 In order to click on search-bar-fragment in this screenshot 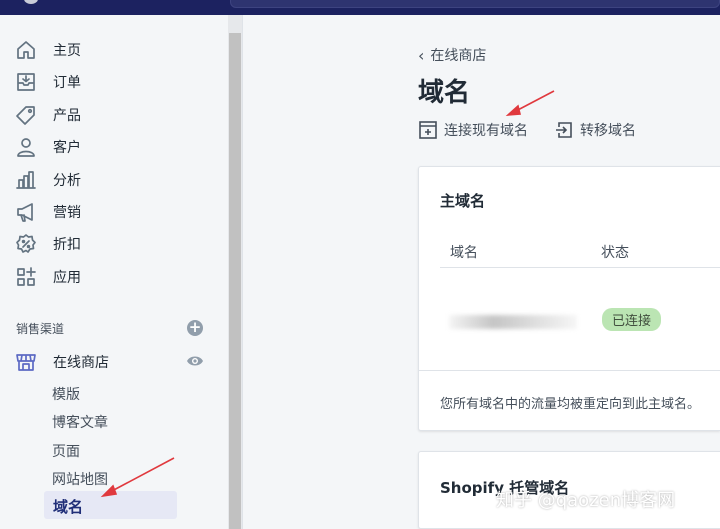, I will do `click(475, 4)`.